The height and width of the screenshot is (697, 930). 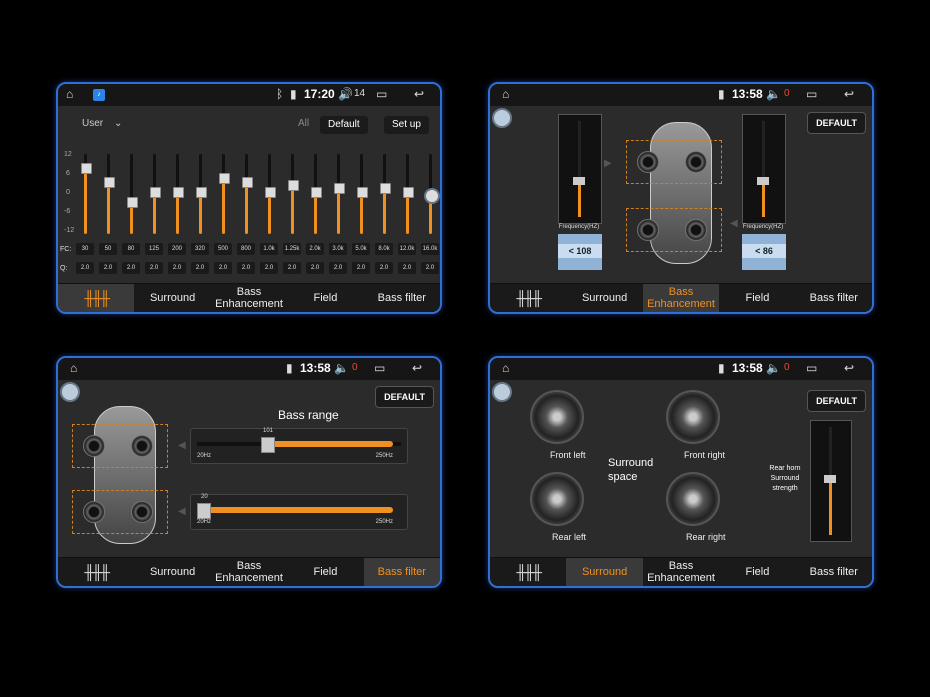 What do you see at coordinates (315, 249) in the screenshot?
I see `fc-cell: 2.0k` at bounding box center [315, 249].